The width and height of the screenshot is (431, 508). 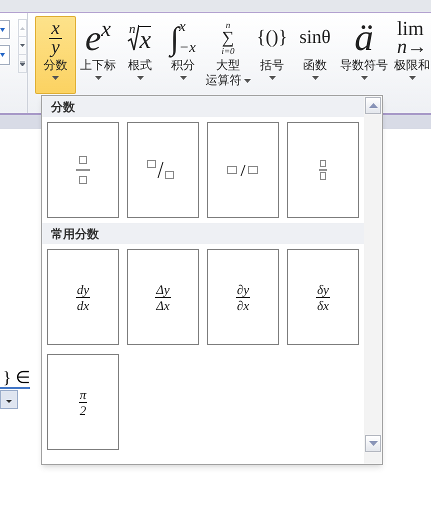 I want to click on fraction-formula: ∂y ∂x, so click(x=243, y=297).